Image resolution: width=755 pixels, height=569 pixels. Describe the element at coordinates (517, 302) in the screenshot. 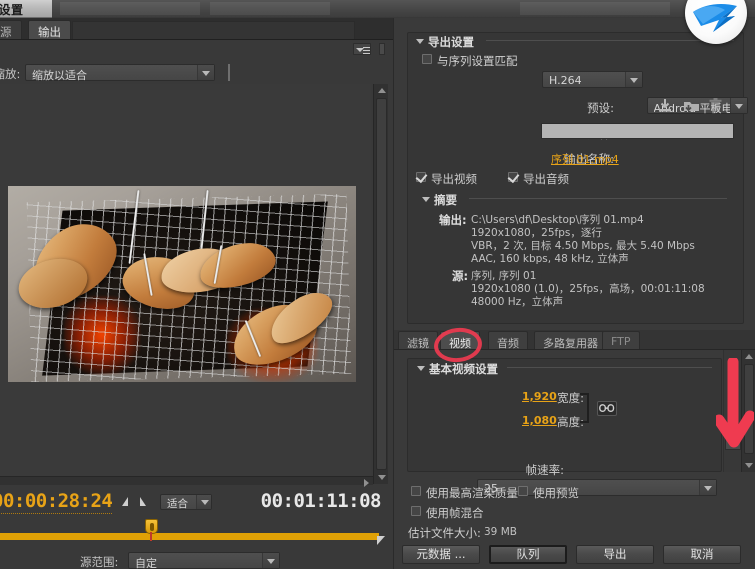

I see `summary-source-line-2: 48000 Hz，立体声` at that location.